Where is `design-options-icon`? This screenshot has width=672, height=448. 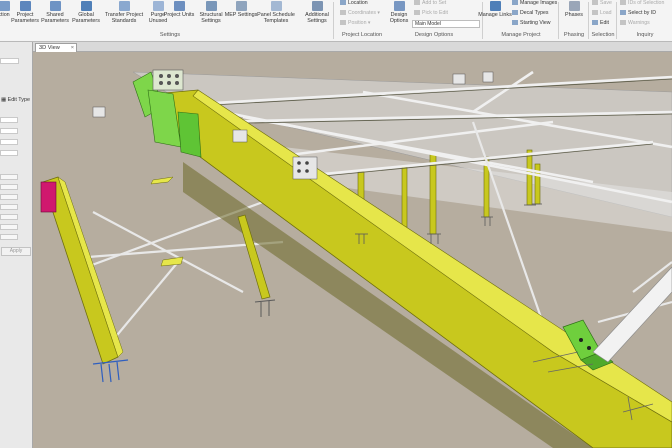 design-options-icon is located at coordinates (399, 6).